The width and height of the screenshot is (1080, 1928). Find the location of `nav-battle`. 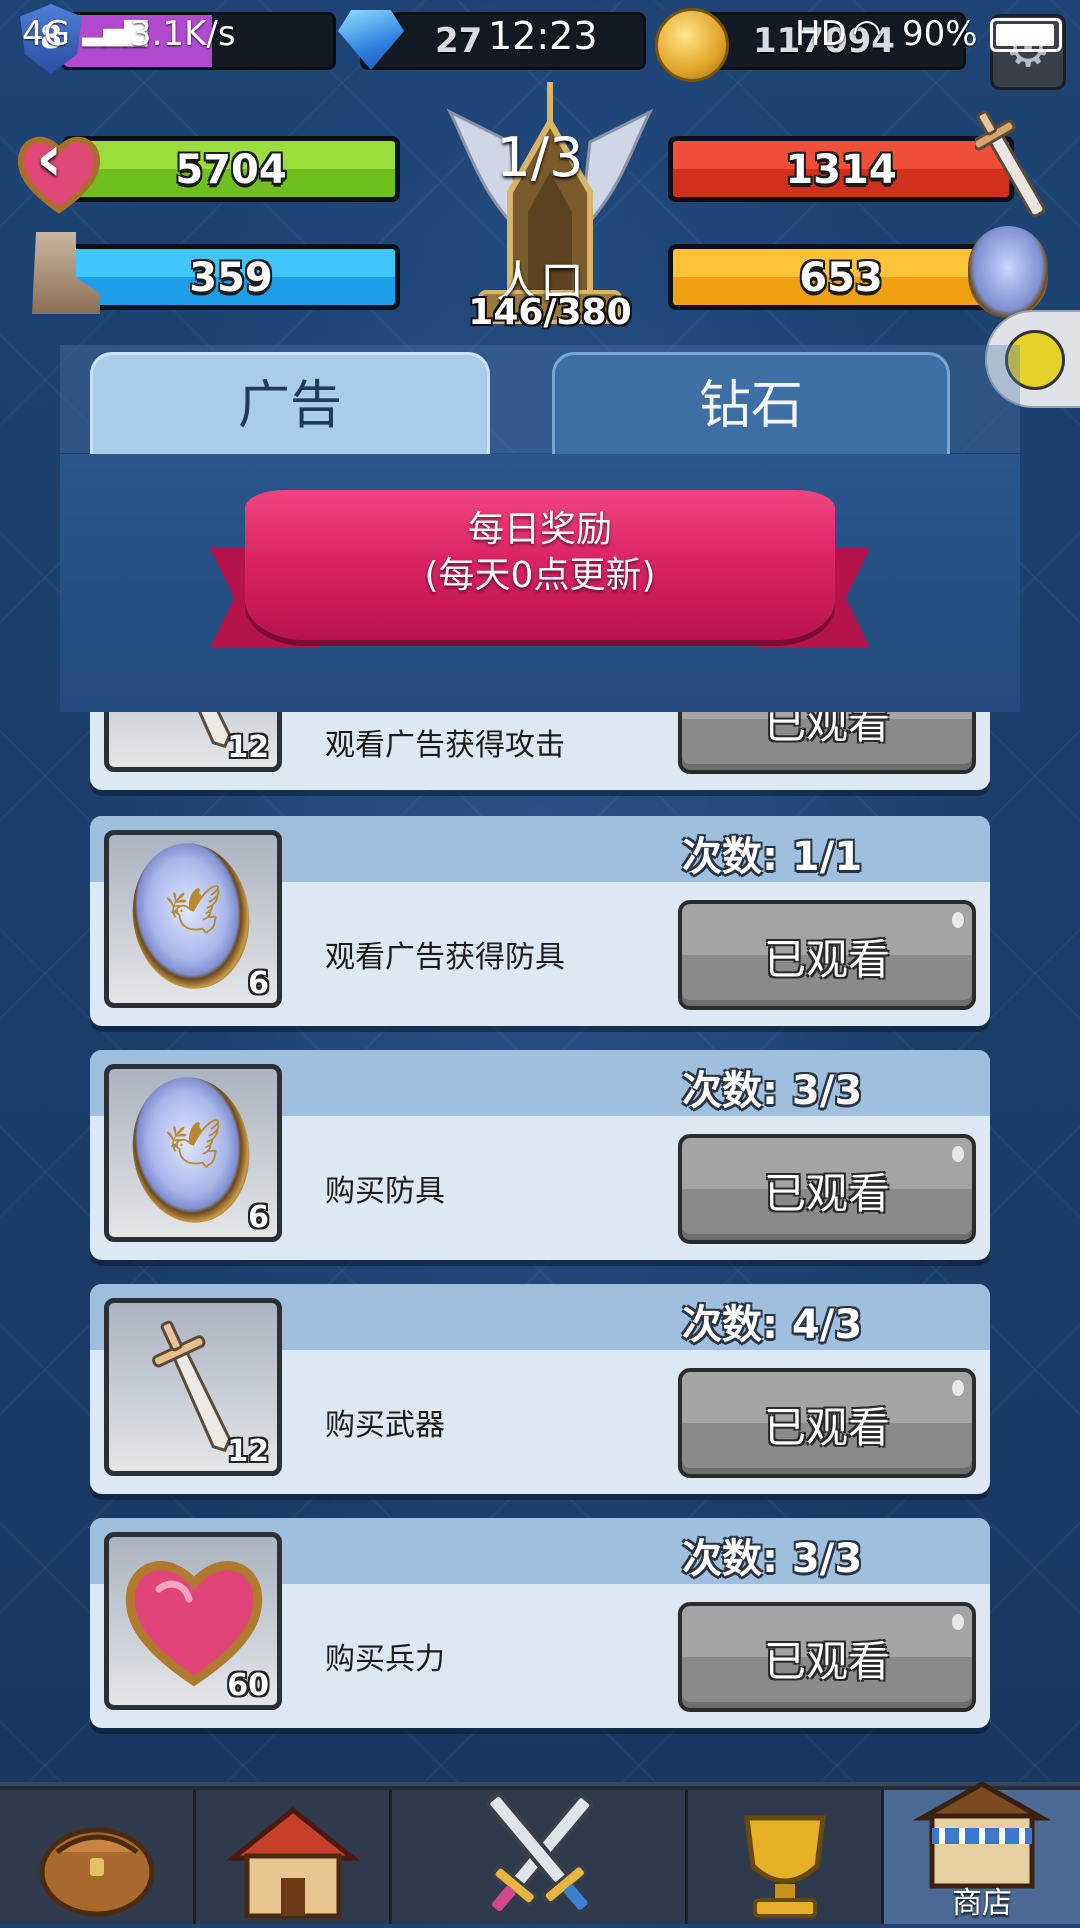

nav-battle is located at coordinates (540, 1857).